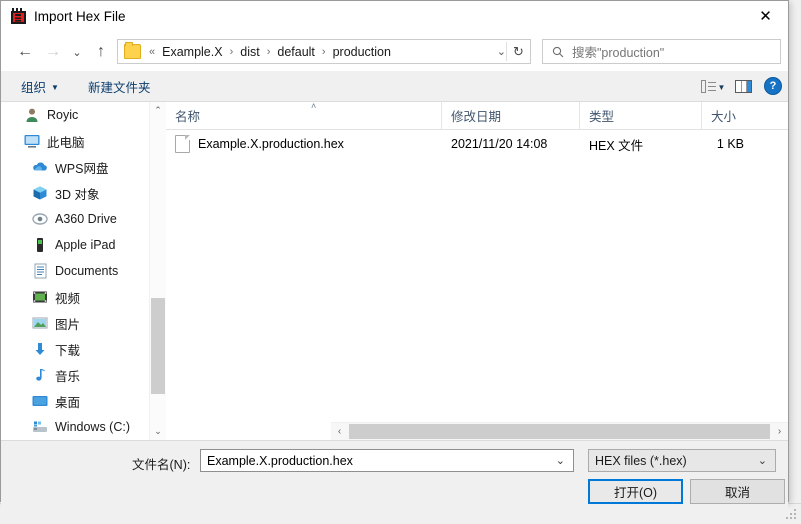  I want to click on column-header-label: 名称, so click(188, 117).